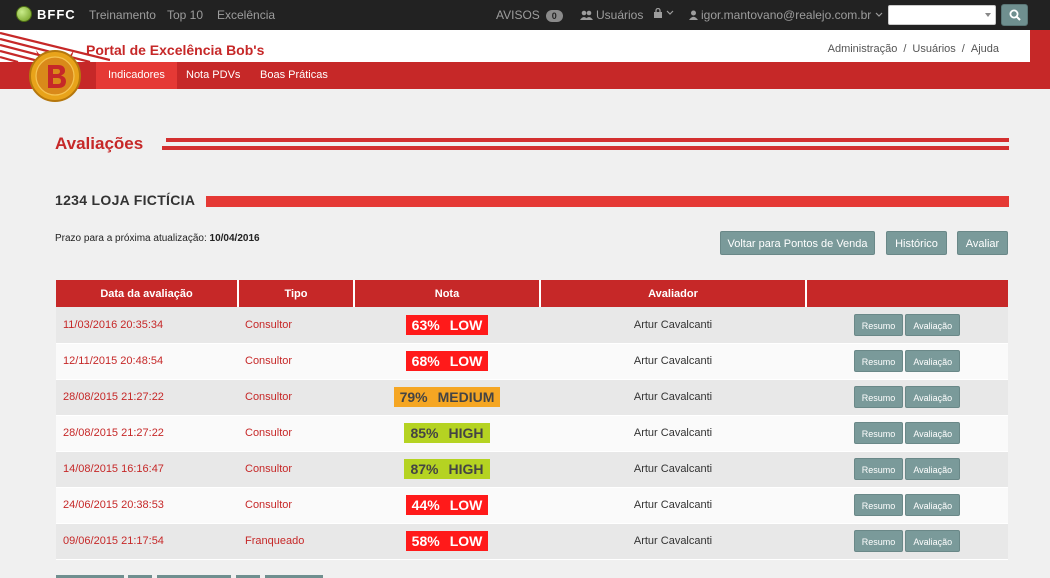 This screenshot has width=1050, height=578. Describe the element at coordinates (175, 50) in the screenshot. I see `portal-title: Portal de Excelência Bob's` at that location.